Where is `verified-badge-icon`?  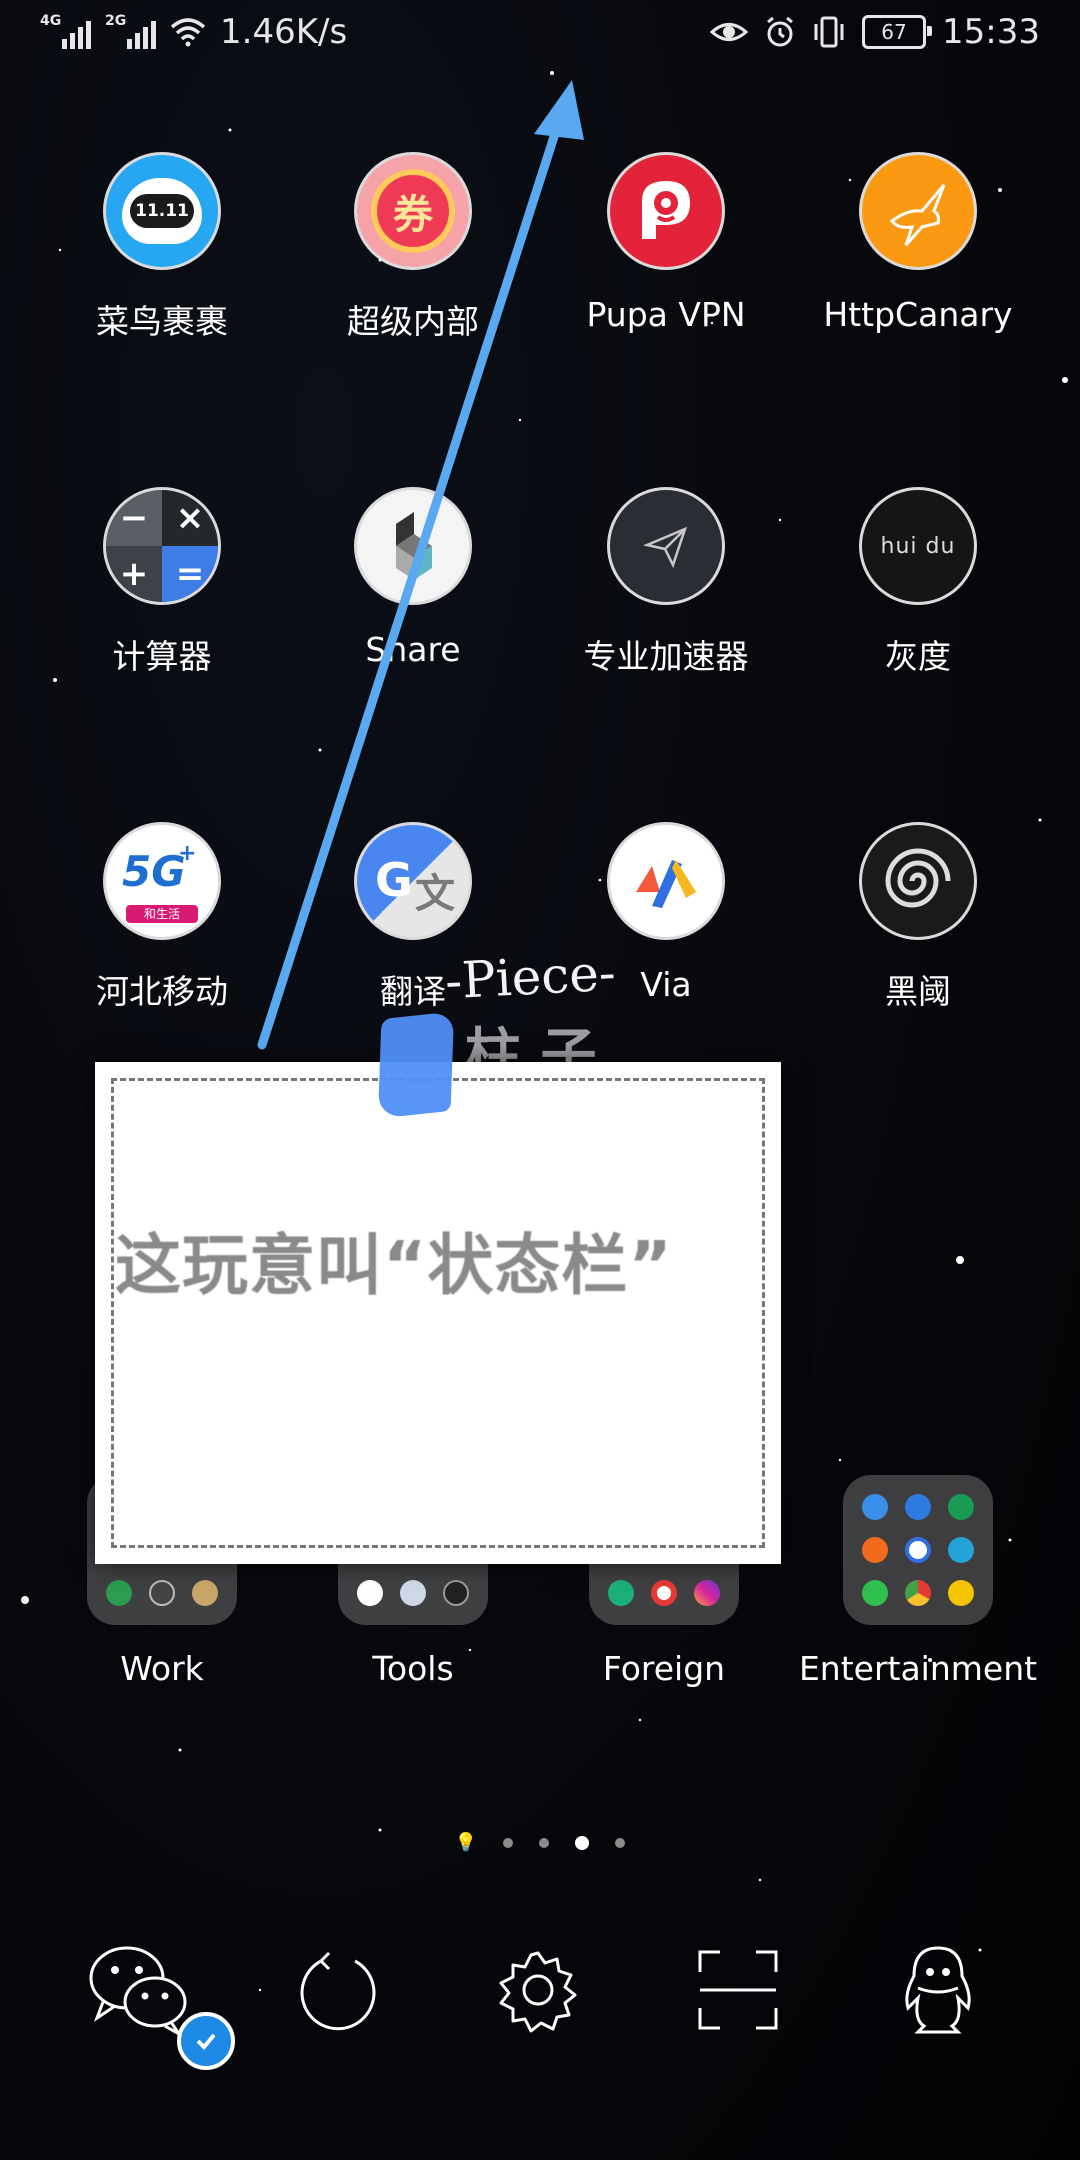
verified-badge-icon is located at coordinates (206, 2041).